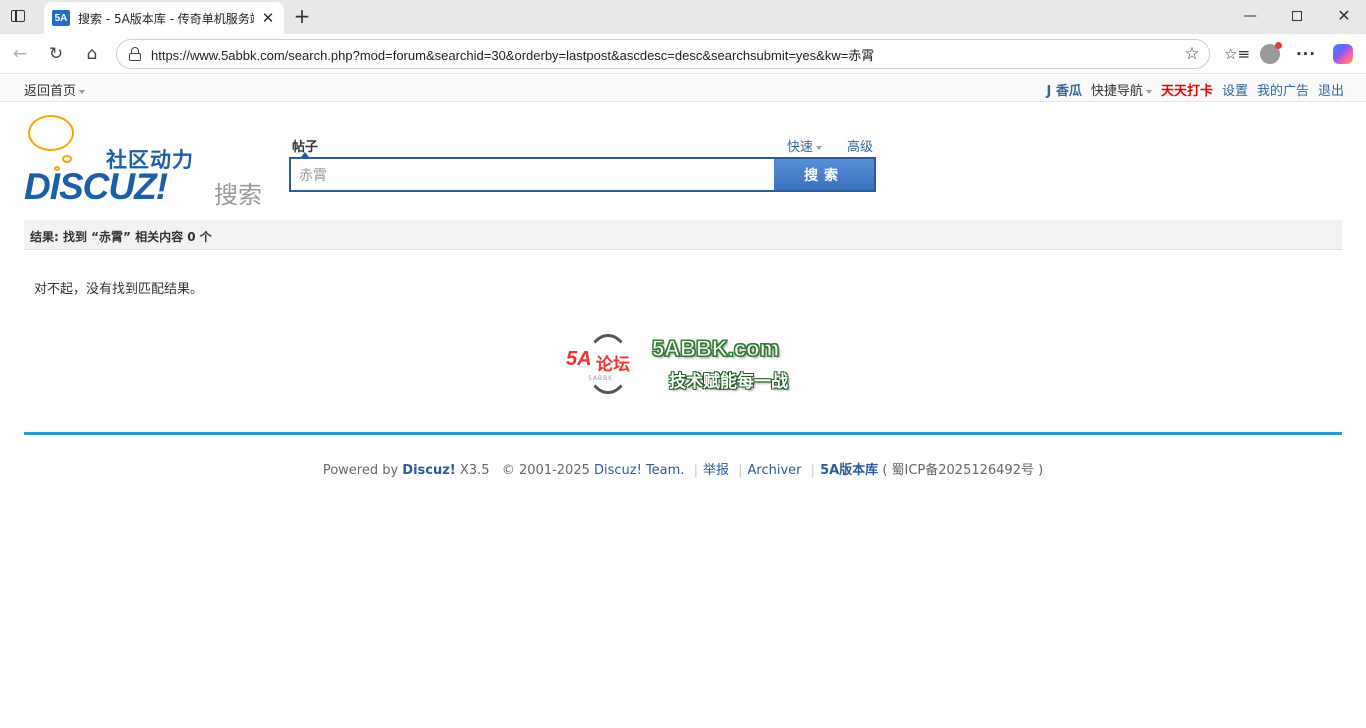  What do you see at coordinates (1297, 16) in the screenshot?
I see `window-maximize-icon` at bounding box center [1297, 16].